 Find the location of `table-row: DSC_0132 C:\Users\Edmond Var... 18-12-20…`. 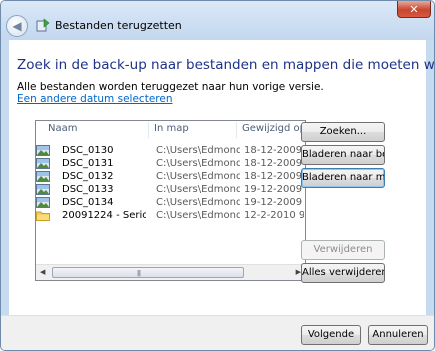

table-row: DSC_0132 C:\Users\Edmond Var... 18-12-20… is located at coordinates (170, 177).